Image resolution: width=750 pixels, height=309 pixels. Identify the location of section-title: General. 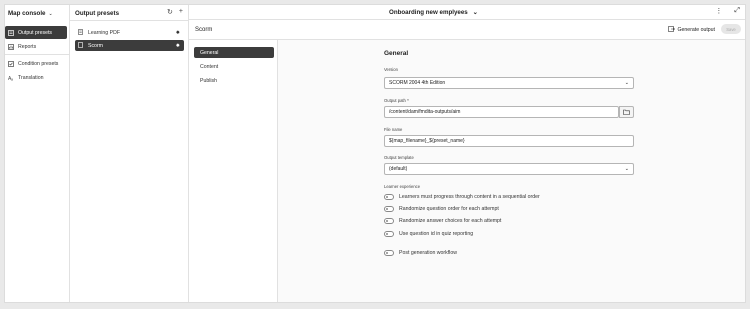
(396, 53).